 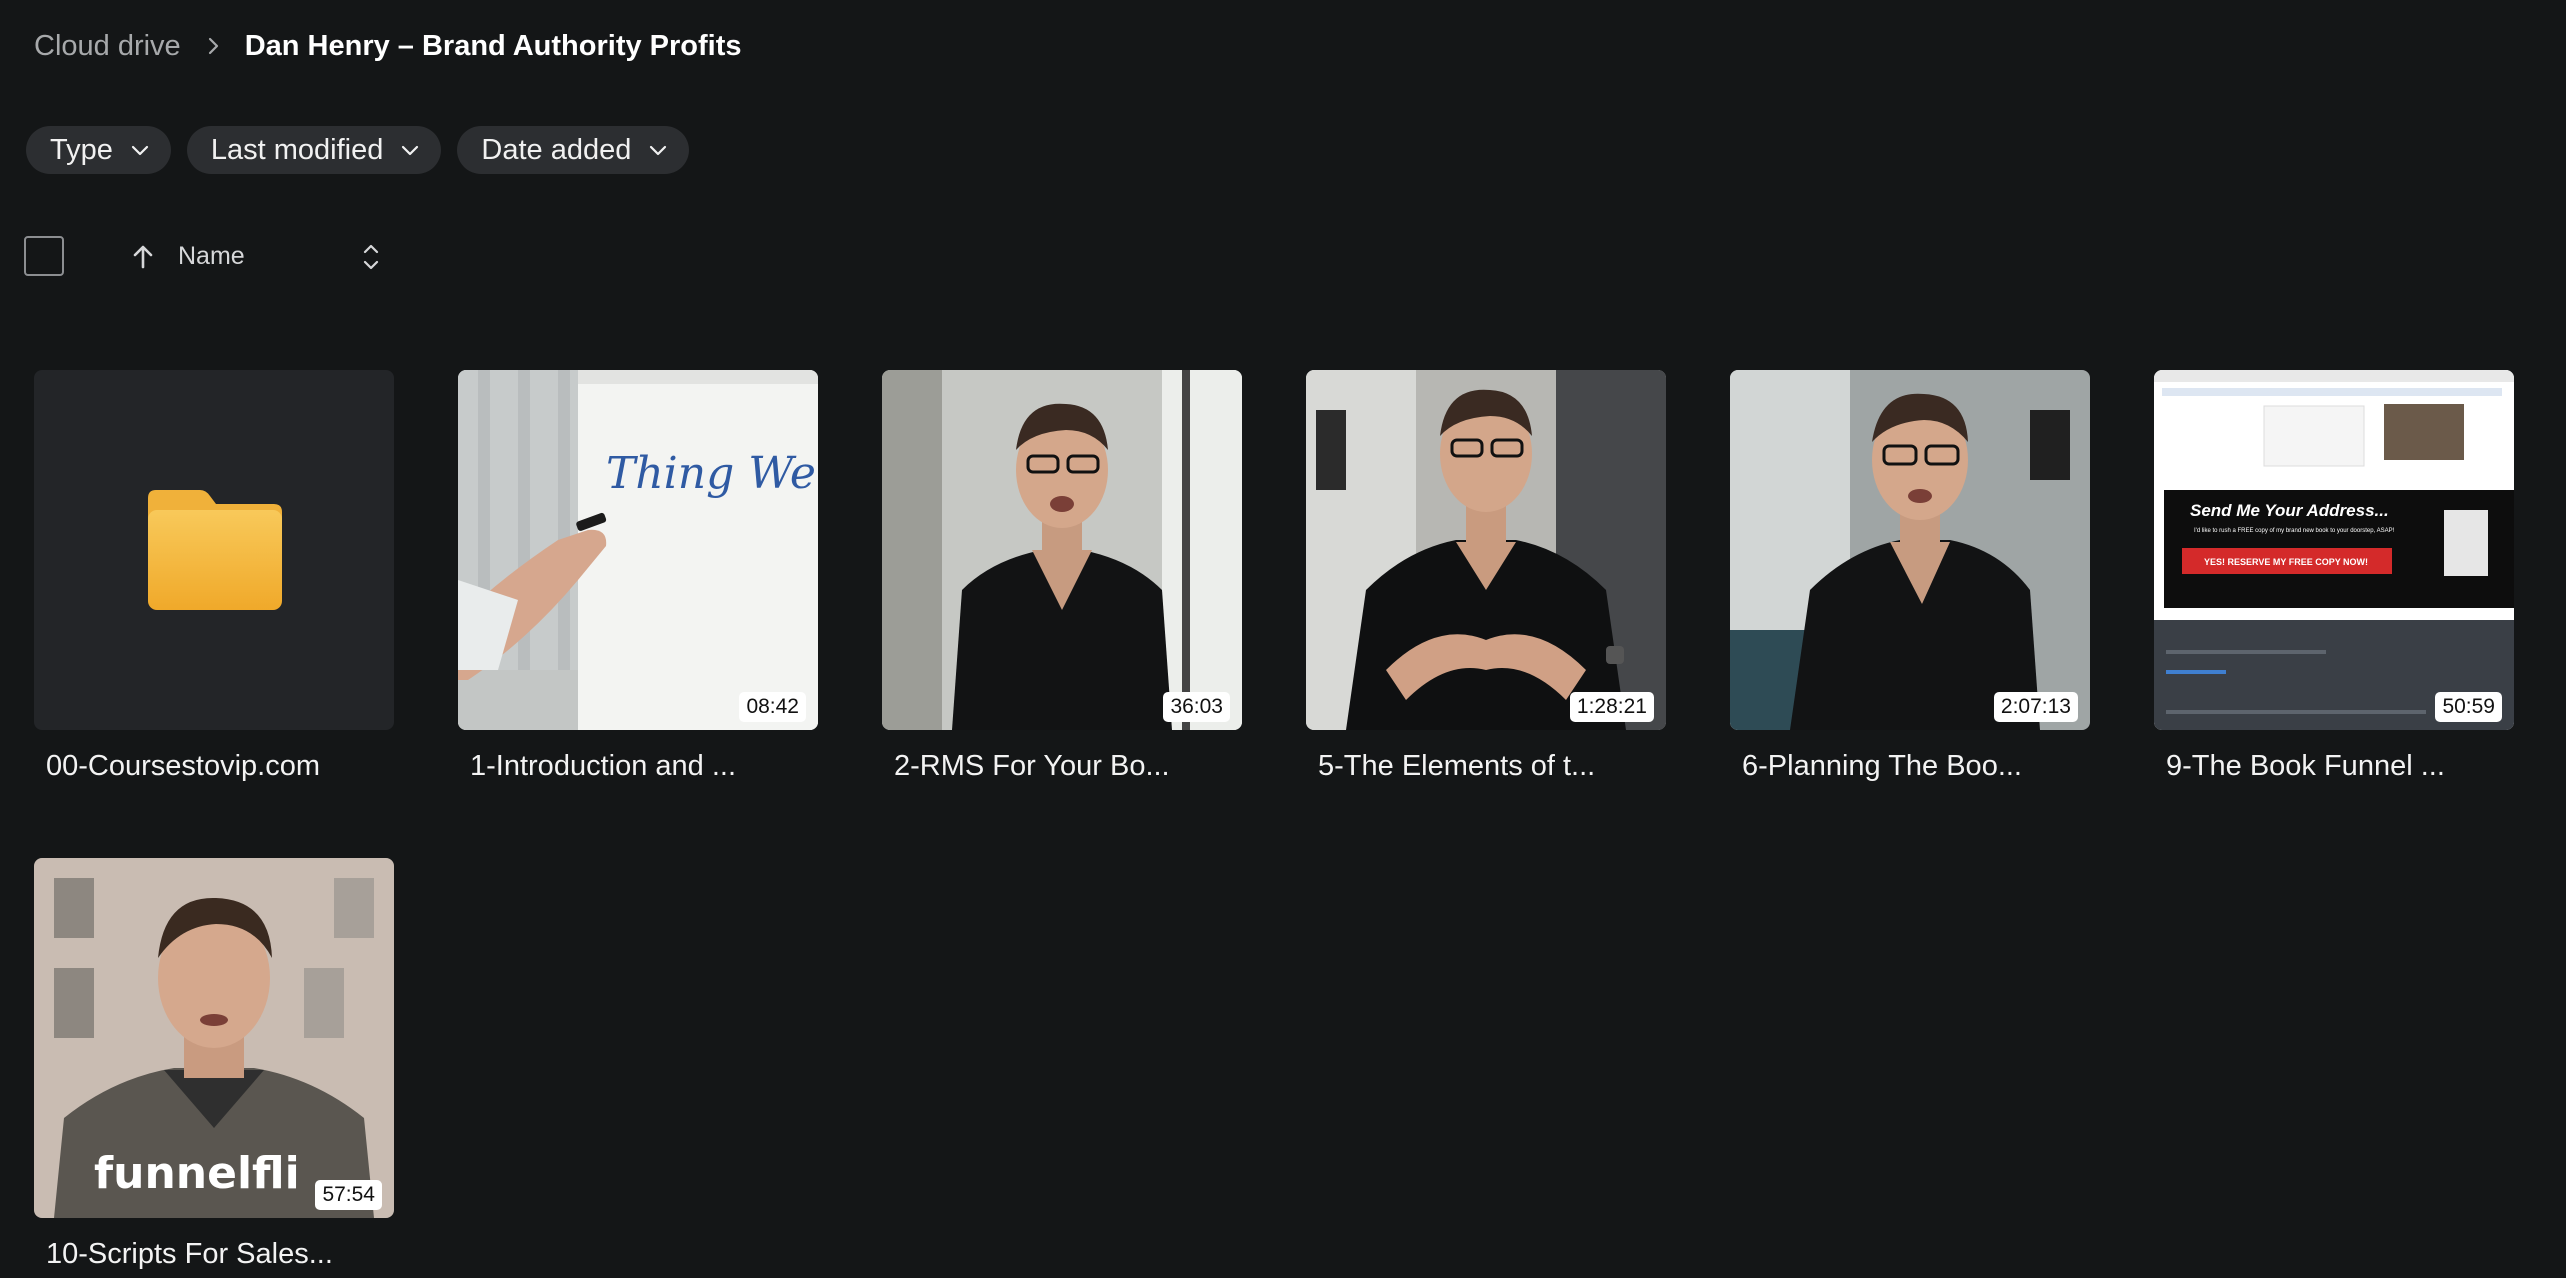 What do you see at coordinates (197, 1173) in the screenshot?
I see `shirt-text: funnelfli` at bounding box center [197, 1173].